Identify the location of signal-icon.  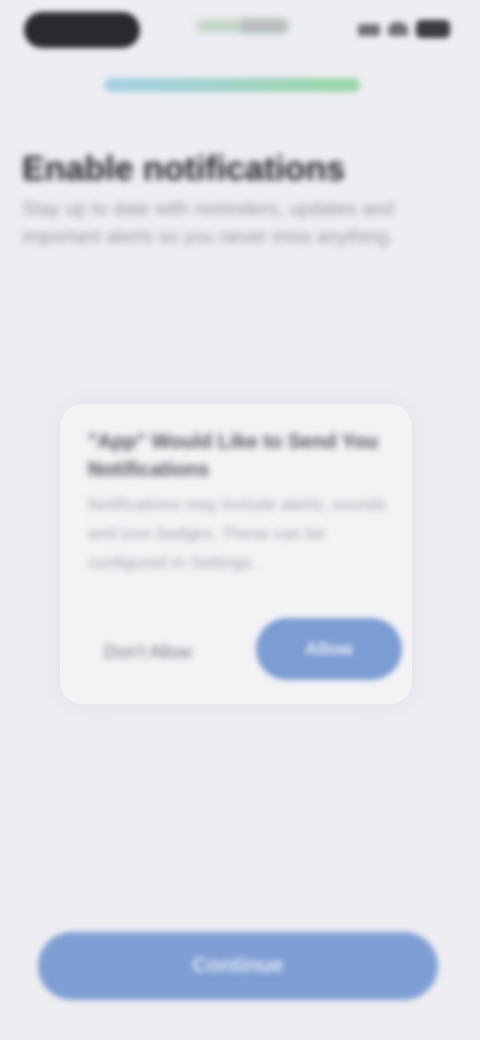
(369, 30).